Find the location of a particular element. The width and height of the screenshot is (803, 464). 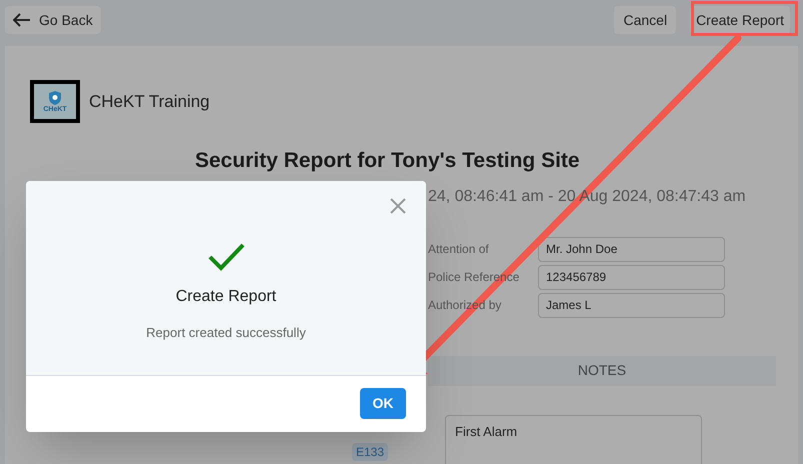

event-code-tag: E133 is located at coordinates (370, 451).